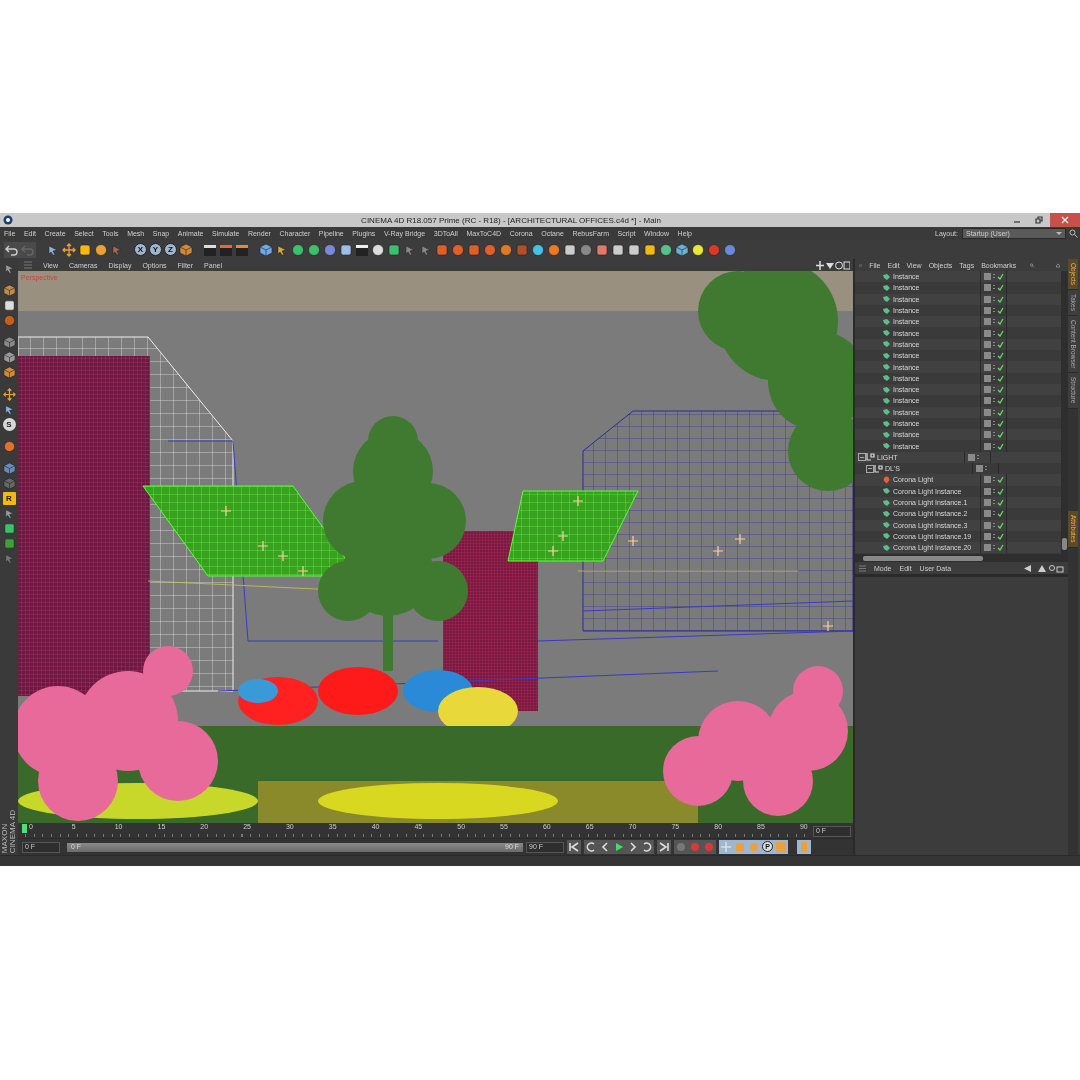 The image size is (1080, 1080). I want to click on vertical-scrollbar, so click(1064, 412).